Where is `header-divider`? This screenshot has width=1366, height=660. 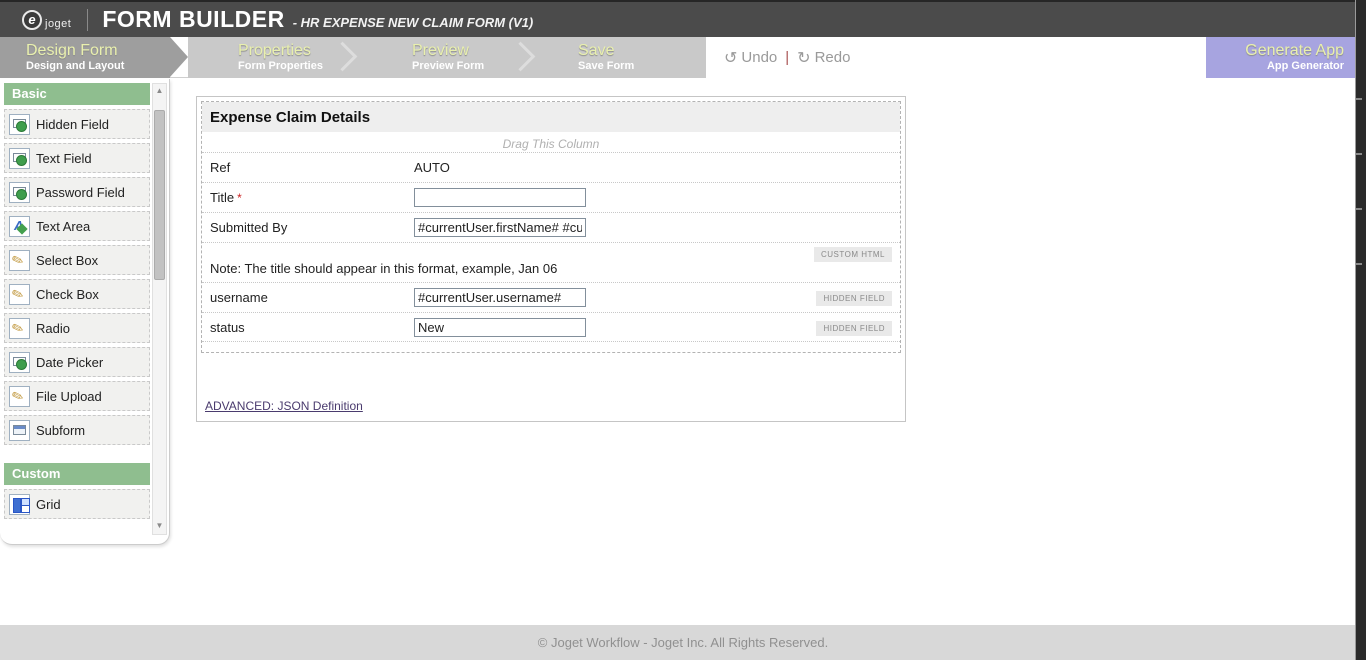 header-divider is located at coordinates (88, 19).